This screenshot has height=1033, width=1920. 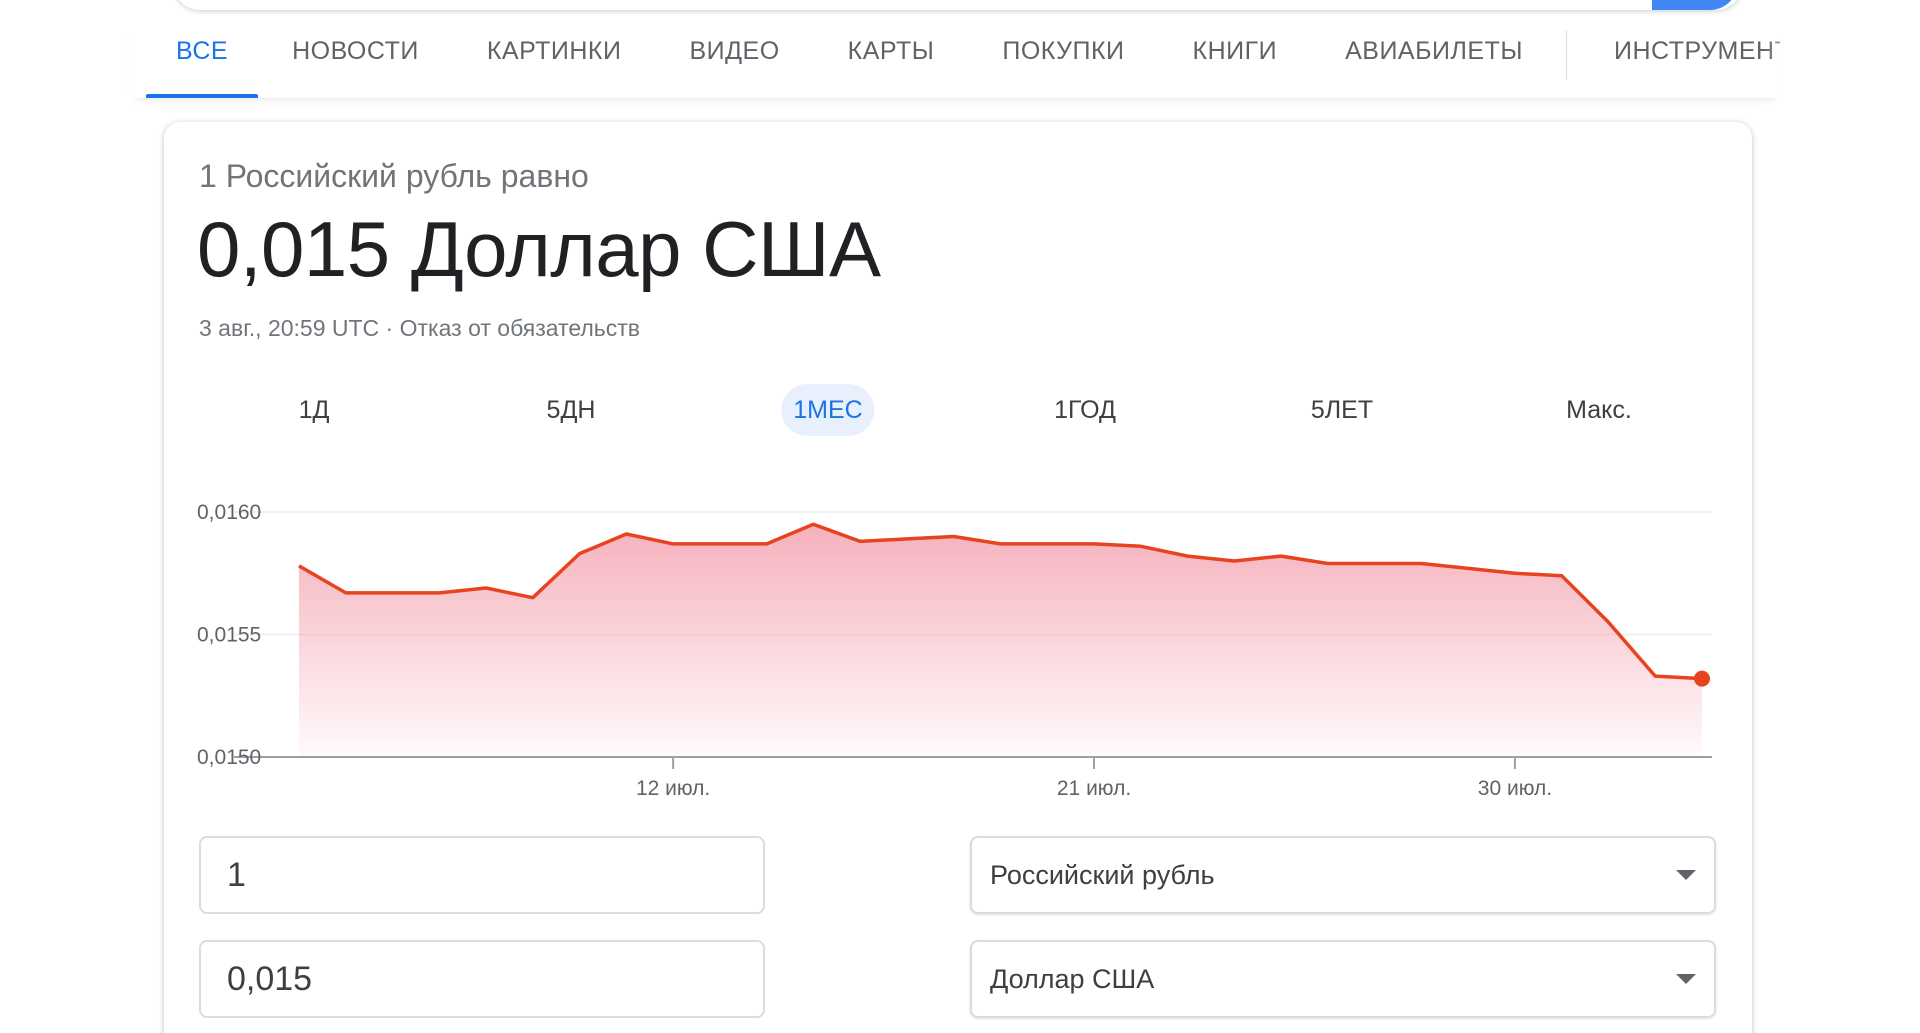 I want to click on conversion-result: 0,015 Доллар США, so click(x=539, y=249).